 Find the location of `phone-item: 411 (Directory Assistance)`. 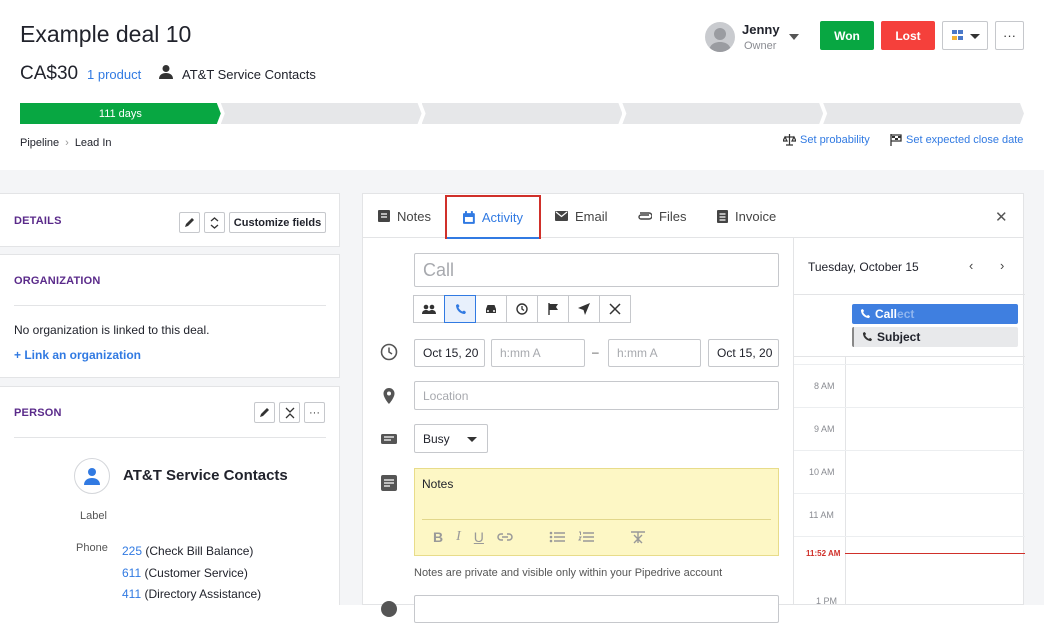

phone-item: 411 (Directory Assistance) is located at coordinates (191, 595).